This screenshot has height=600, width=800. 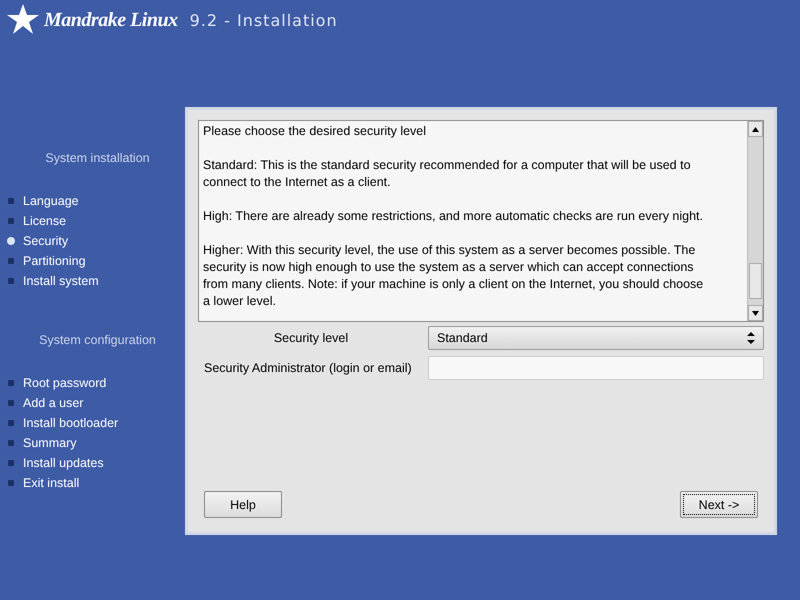 I want to click on description-paragraph: Please choose the desired security level, so click(x=315, y=131).